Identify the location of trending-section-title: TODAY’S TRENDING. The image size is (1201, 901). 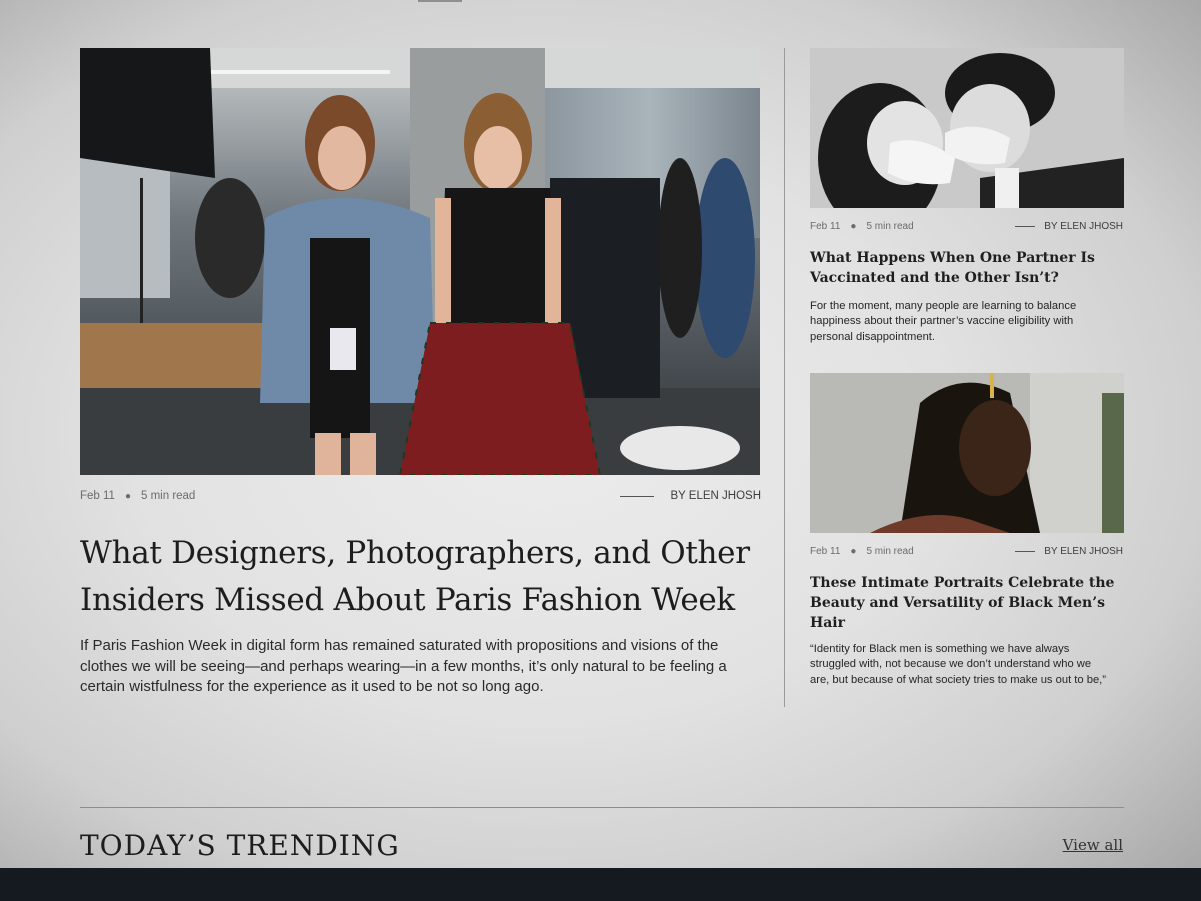
(240, 845).